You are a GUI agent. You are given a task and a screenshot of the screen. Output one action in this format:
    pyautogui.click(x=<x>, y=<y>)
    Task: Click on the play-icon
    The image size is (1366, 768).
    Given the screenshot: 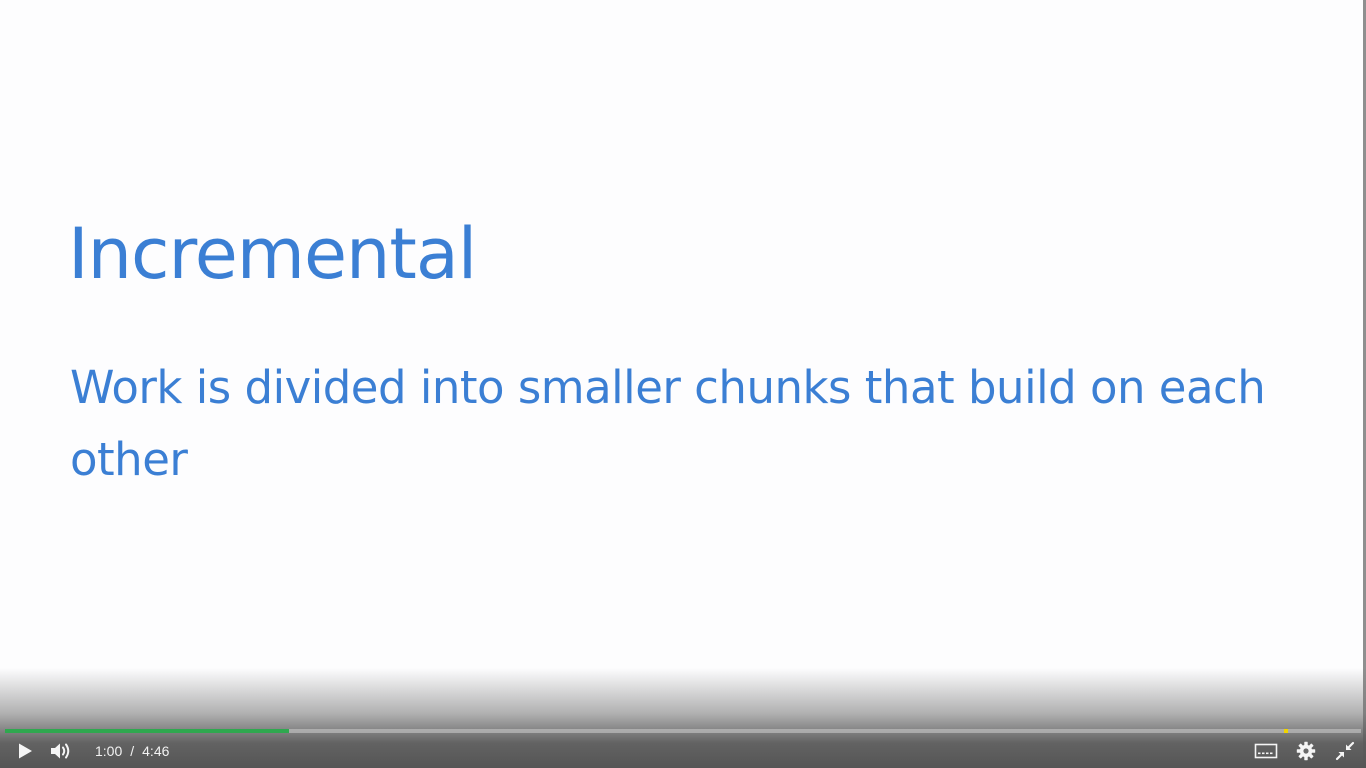 What is the action you would take?
    pyautogui.click(x=25, y=751)
    